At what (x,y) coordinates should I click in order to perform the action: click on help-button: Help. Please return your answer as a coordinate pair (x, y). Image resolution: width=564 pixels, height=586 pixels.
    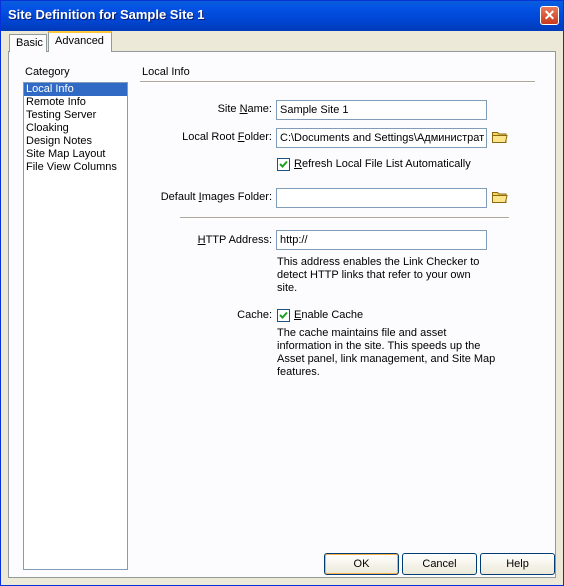
    Looking at the image, I should click on (517, 564).